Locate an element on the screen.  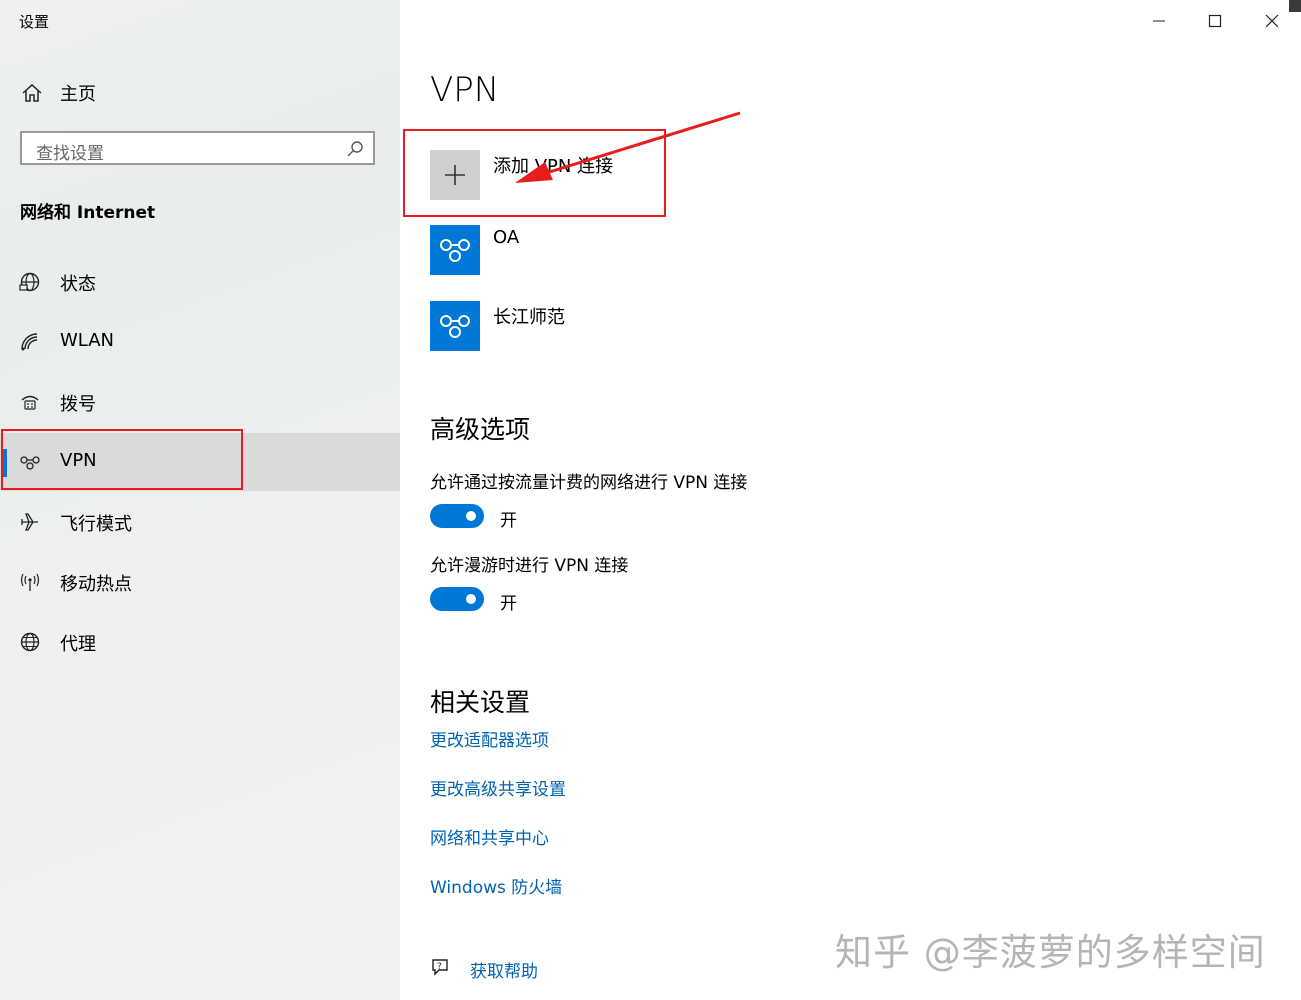
vpn-connection-name: OA is located at coordinates (506, 237).